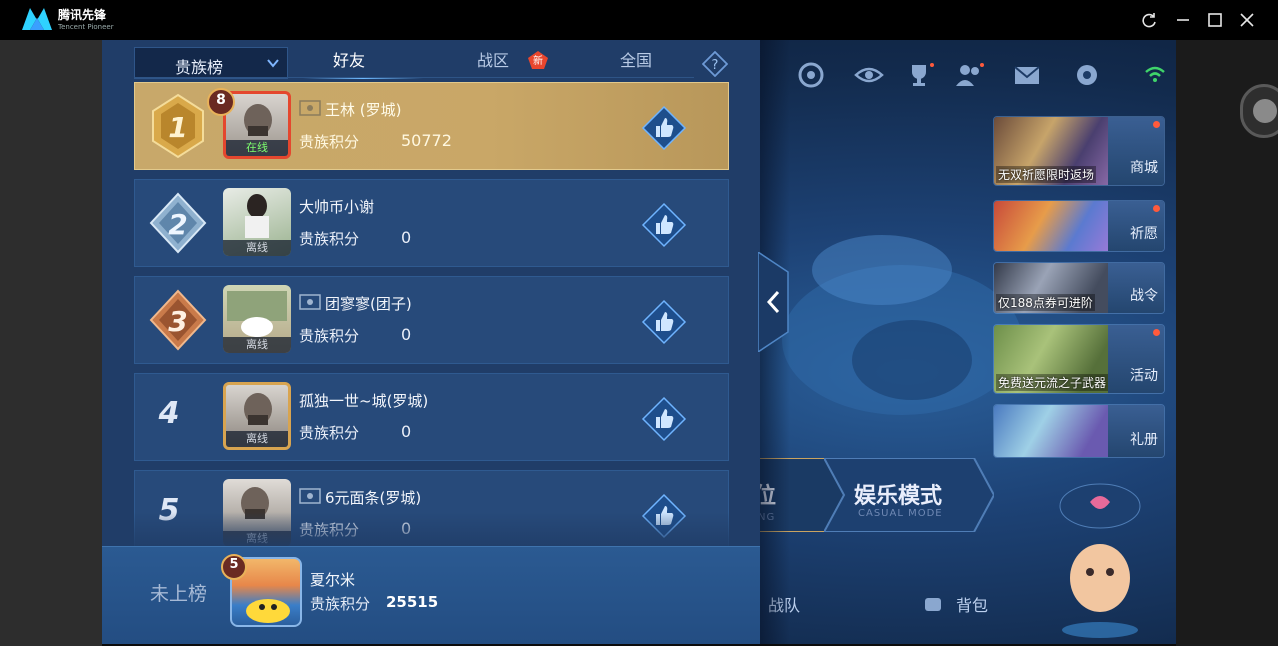  What do you see at coordinates (775, 302) in the screenshot?
I see `collapse-panel-button` at bounding box center [775, 302].